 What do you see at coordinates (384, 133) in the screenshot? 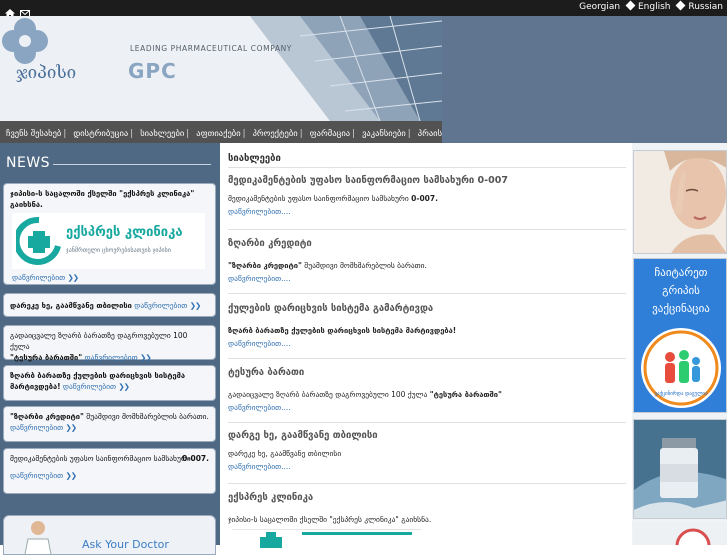
I see `nav-vacancies: ვაკანსიები` at bounding box center [384, 133].